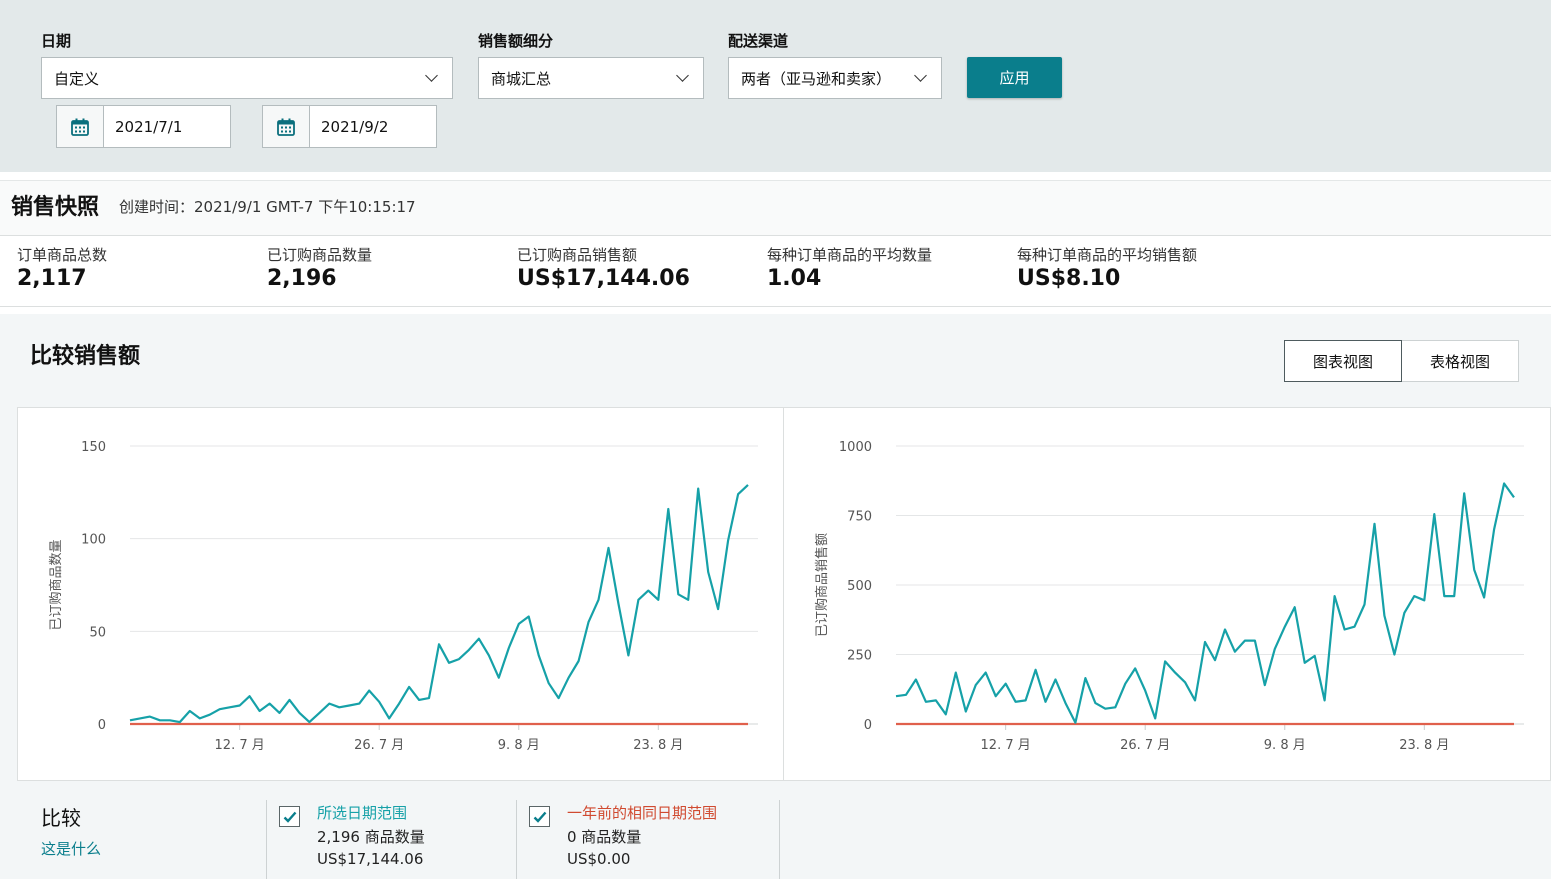 This screenshot has width=1551, height=879. What do you see at coordinates (604, 837) in the screenshot?
I see `legend-qty: 0 商品数量` at bounding box center [604, 837].